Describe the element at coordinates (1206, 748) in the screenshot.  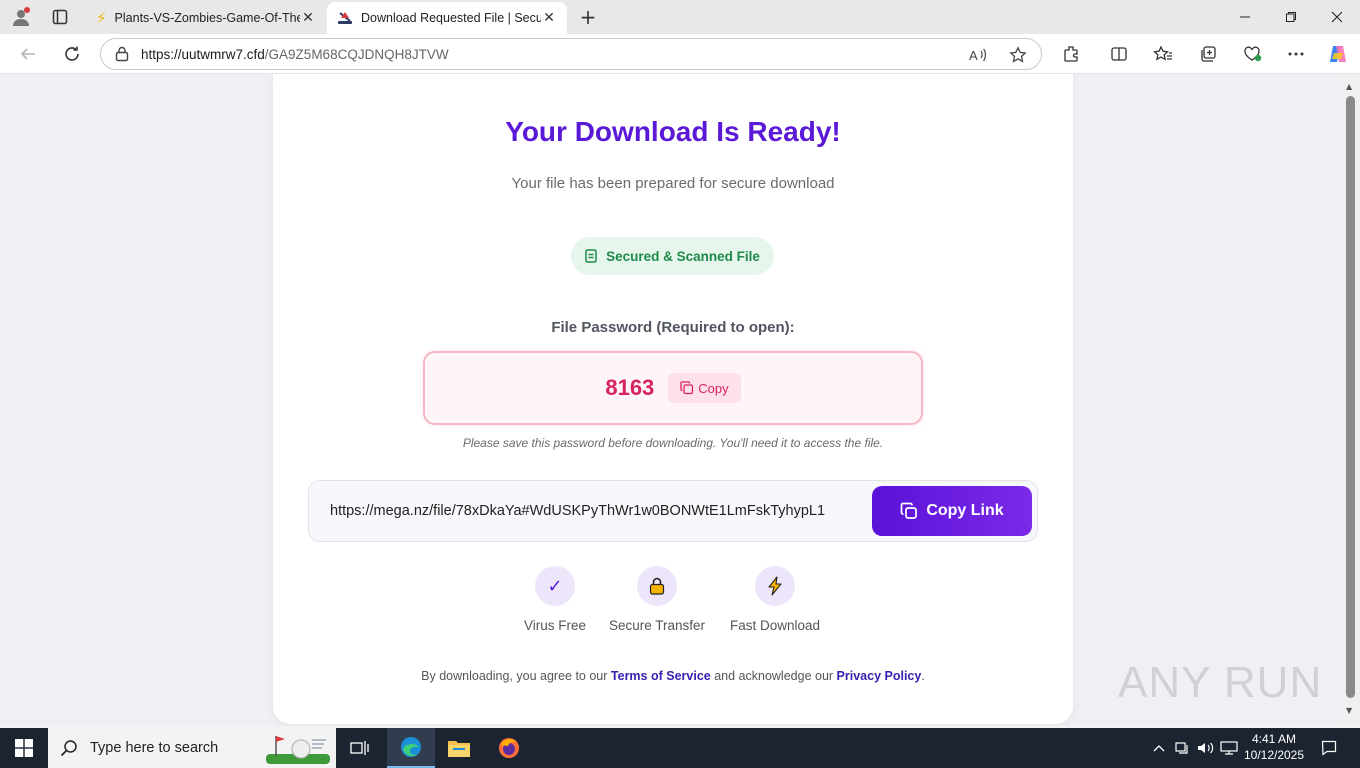
I see `volume-icon` at that location.